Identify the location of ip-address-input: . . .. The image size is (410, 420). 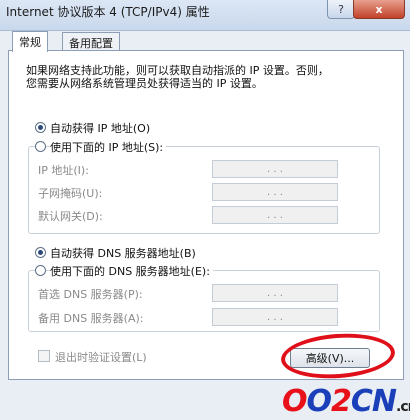
(275, 169).